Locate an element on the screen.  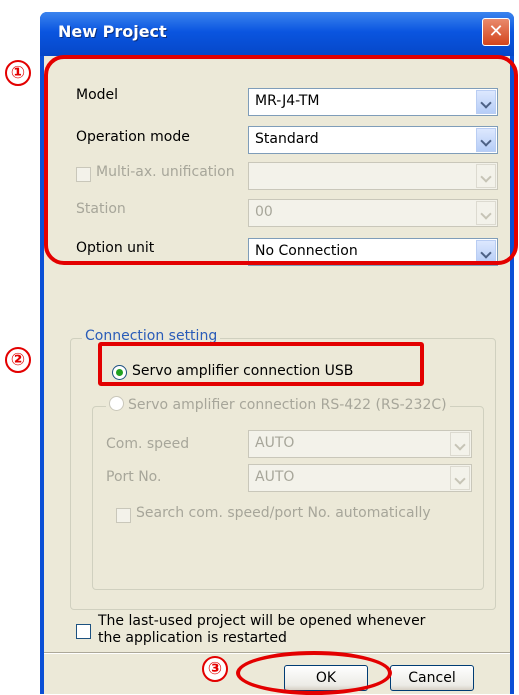
last-used-checkbox is located at coordinates (83, 631).